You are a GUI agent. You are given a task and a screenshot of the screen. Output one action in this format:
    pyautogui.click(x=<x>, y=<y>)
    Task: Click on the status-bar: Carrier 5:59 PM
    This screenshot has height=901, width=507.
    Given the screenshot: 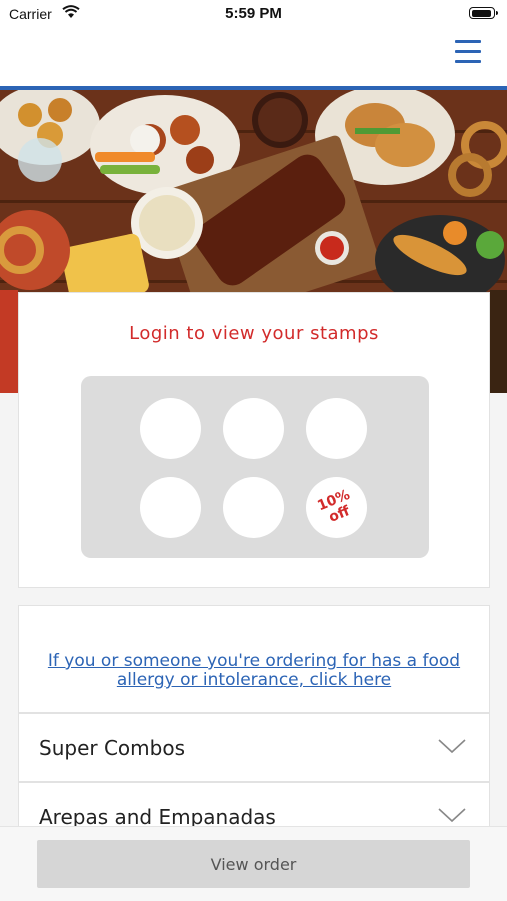 What is the action you would take?
    pyautogui.click(x=253, y=14)
    